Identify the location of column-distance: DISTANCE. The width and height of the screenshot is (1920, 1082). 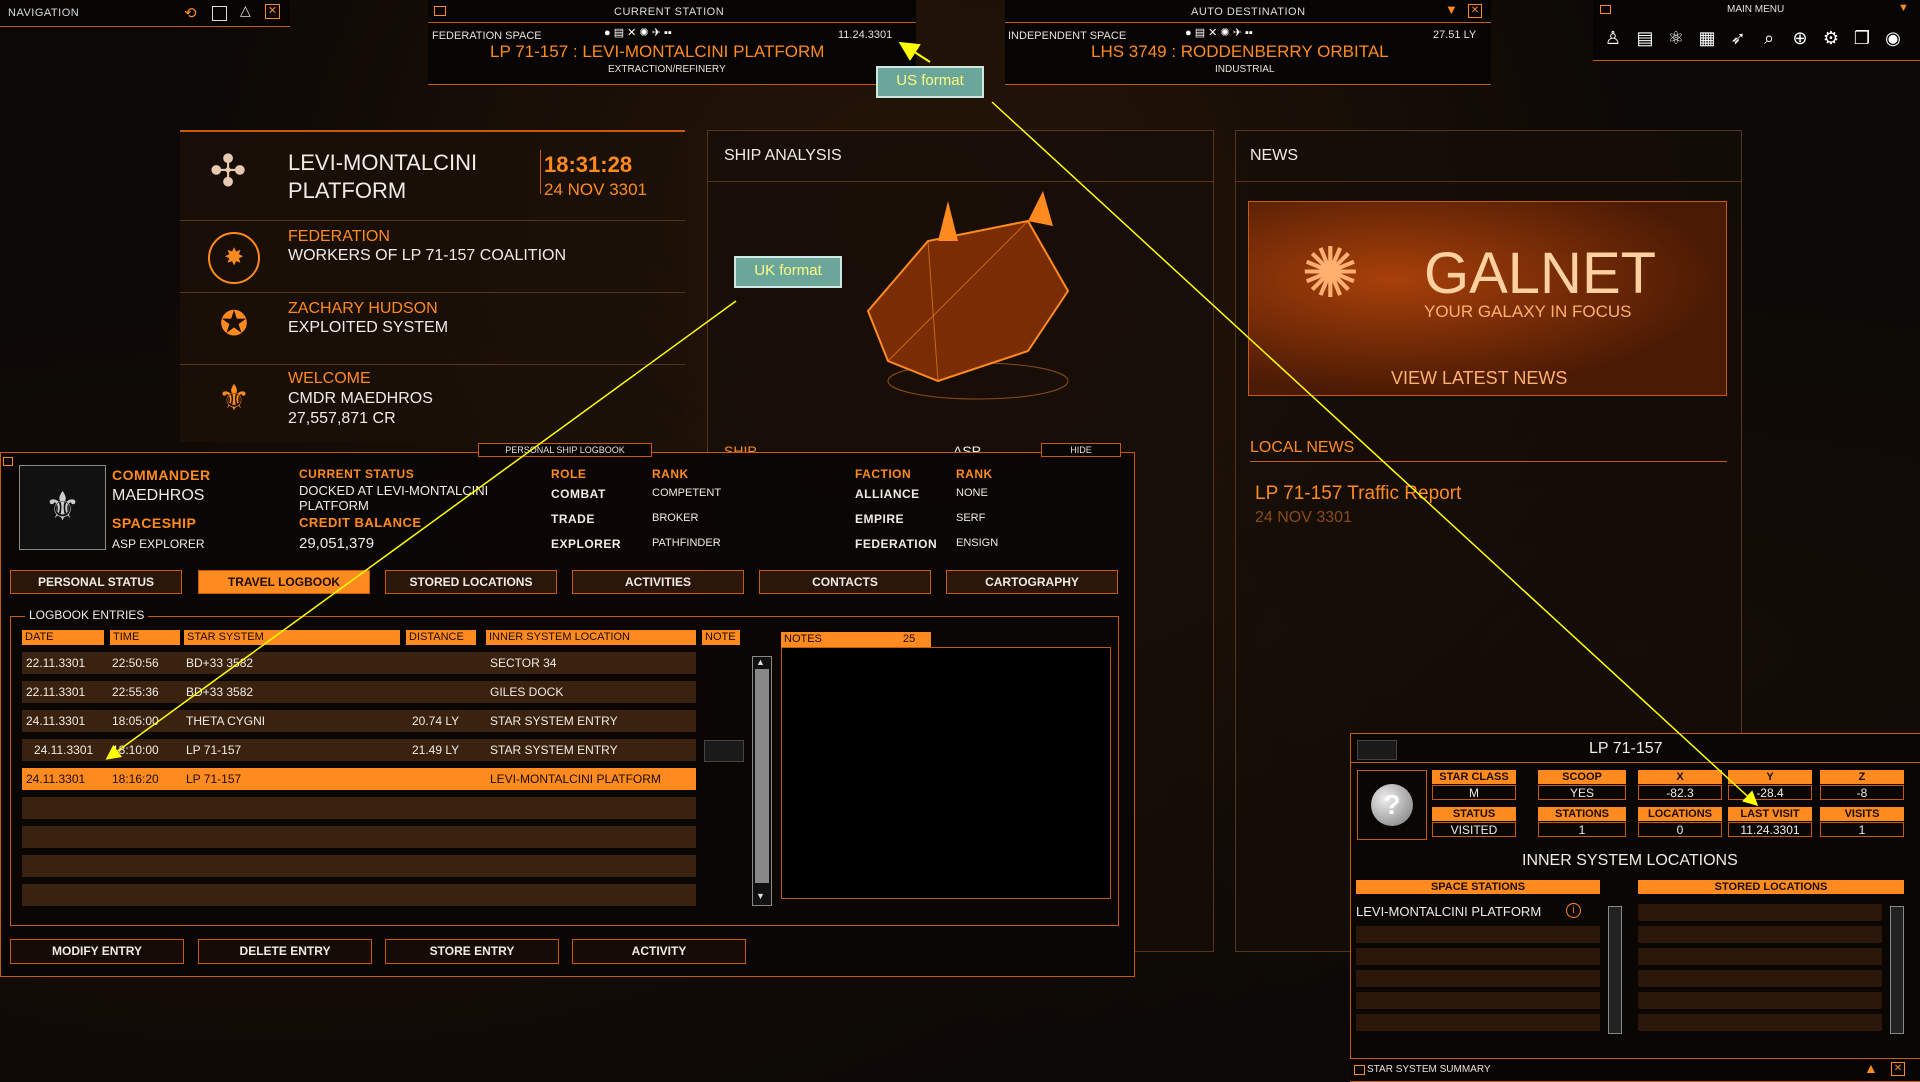
(441, 637).